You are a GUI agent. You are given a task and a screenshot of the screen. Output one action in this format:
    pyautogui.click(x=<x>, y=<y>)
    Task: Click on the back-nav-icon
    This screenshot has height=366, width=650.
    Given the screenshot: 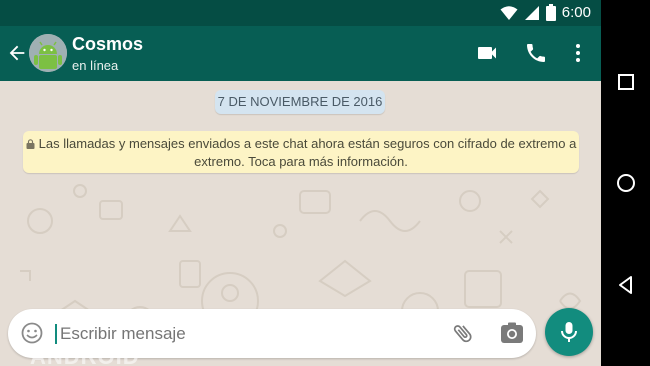 What is the action you would take?
    pyautogui.click(x=626, y=285)
    